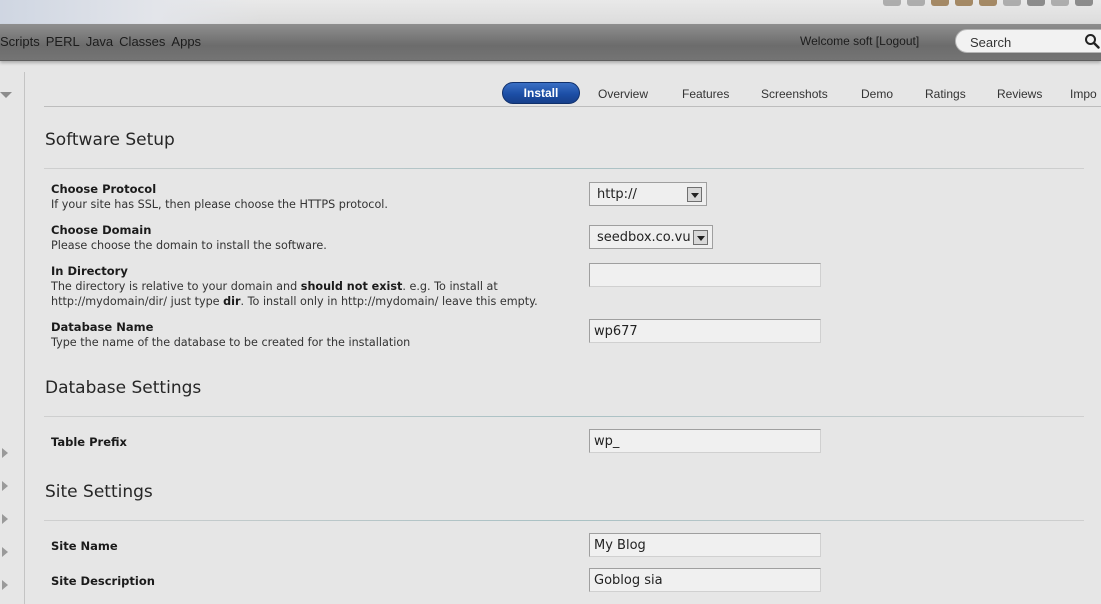 The width and height of the screenshot is (1101, 604). Describe the element at coordinates (104, 189) in the screenshot. I see `protocol-label: Choose Protocol` at that location.